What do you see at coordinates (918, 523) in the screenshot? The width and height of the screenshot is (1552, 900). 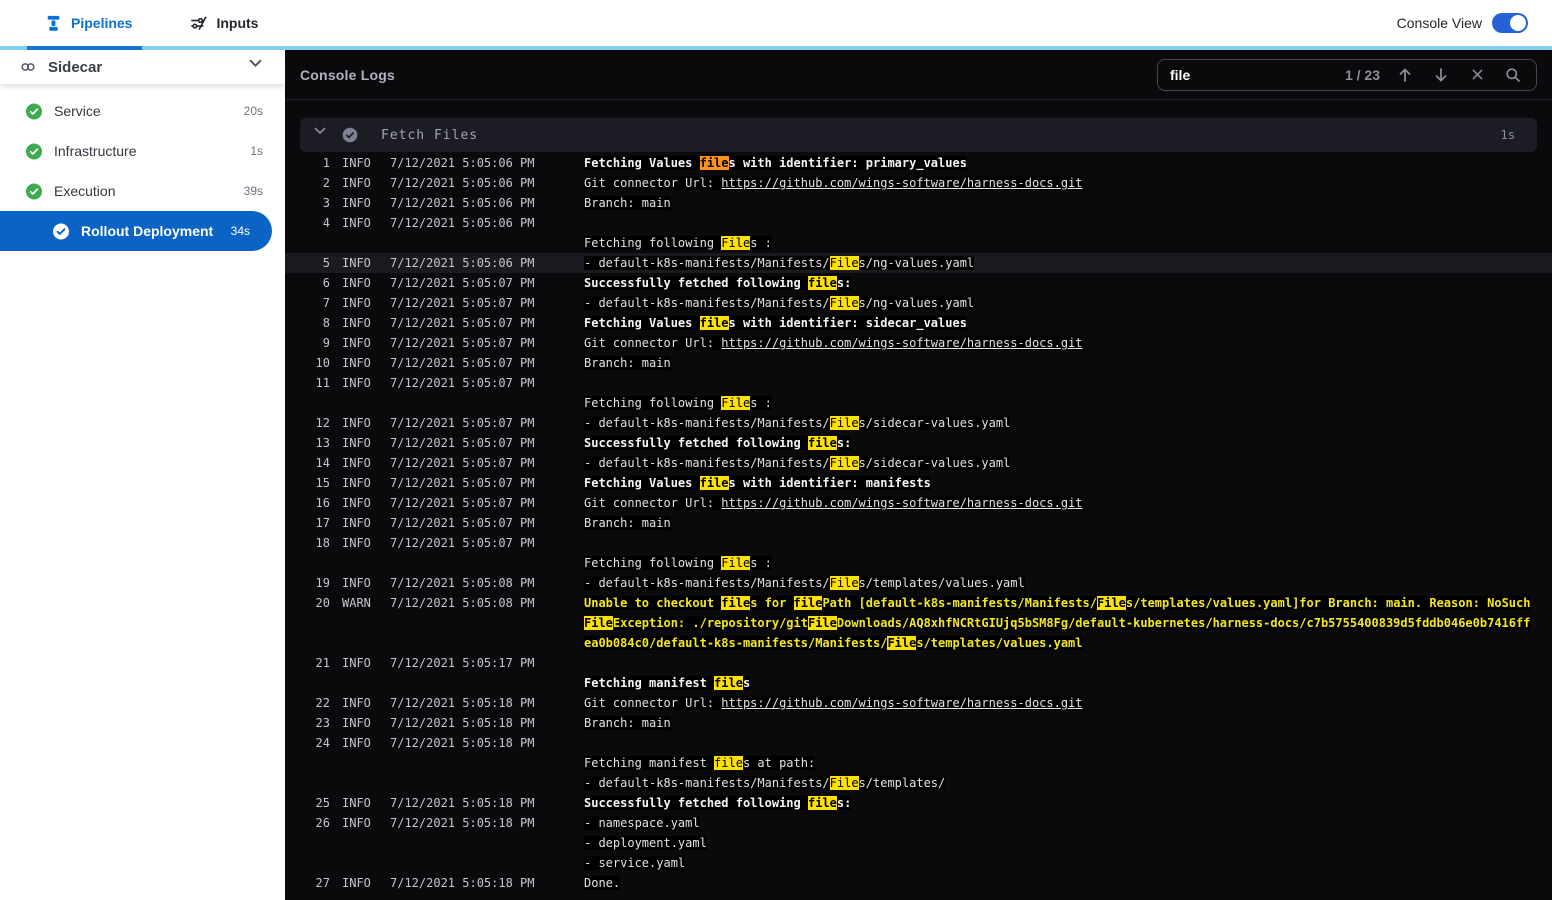 I see `log-line: 17 INFO 7/12/2021 5:05:07 PM Branch: main` at bounding box center [918, 523].